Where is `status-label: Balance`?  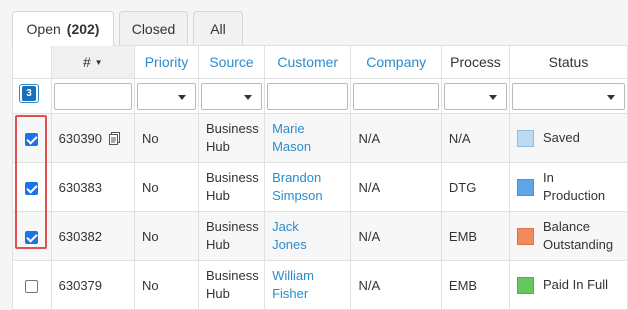 status-label: Balance is located at coordinates (566, 226).